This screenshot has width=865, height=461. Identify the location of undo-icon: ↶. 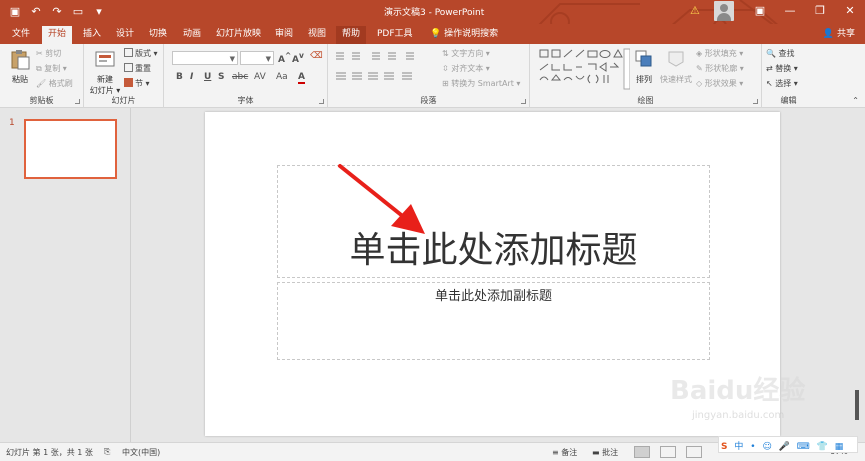
(36, 12).